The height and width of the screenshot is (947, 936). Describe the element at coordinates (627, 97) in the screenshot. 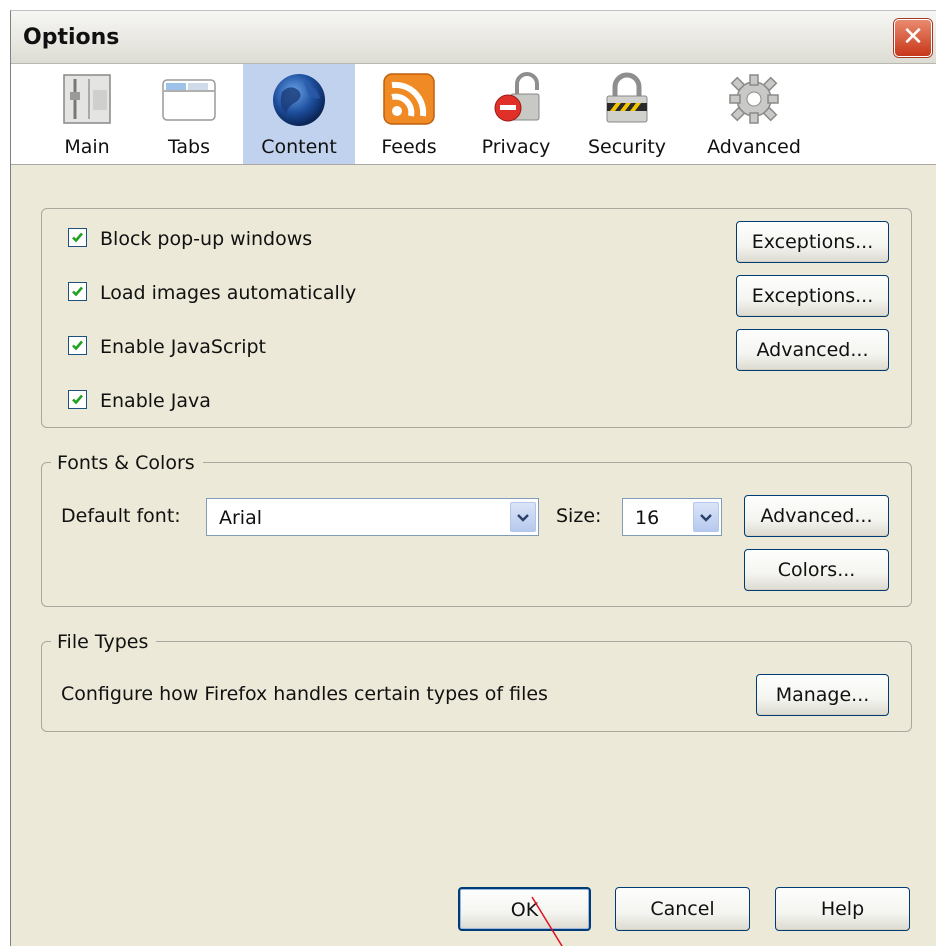

I see `security-padlock-icon` at that location.